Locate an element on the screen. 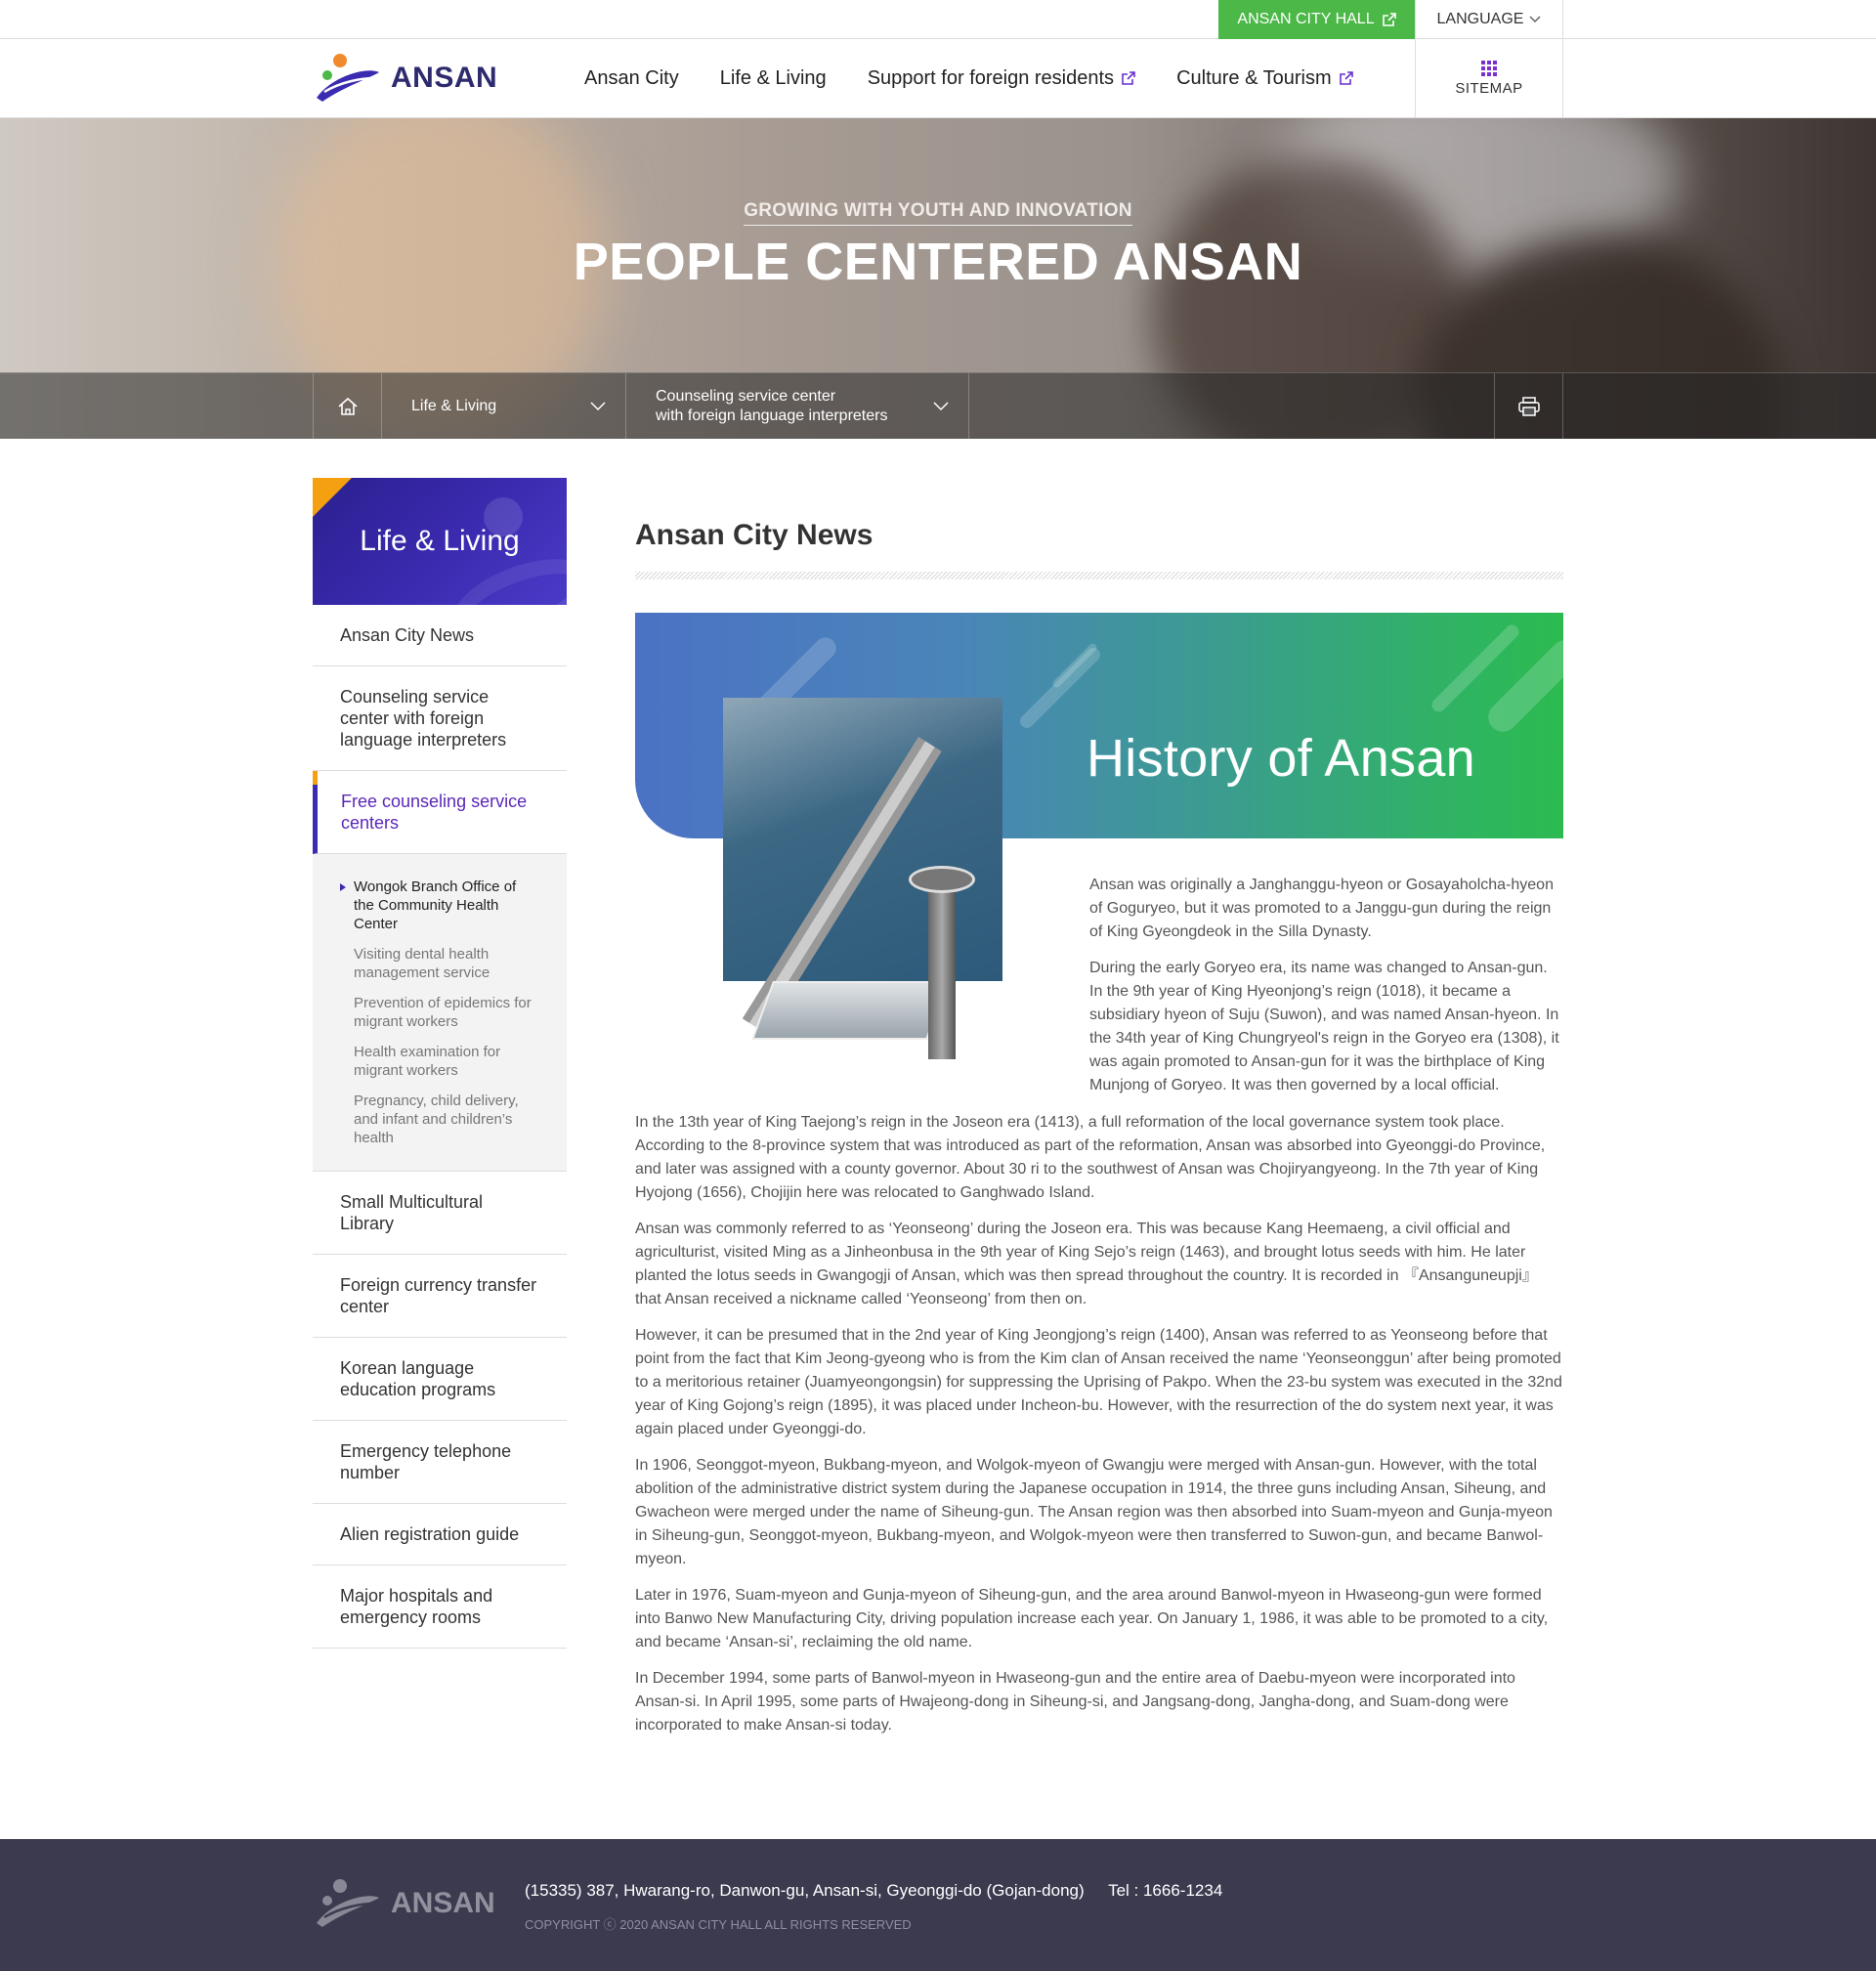  nav-label: Support for foreign residents is located at coordinates (991, 78).